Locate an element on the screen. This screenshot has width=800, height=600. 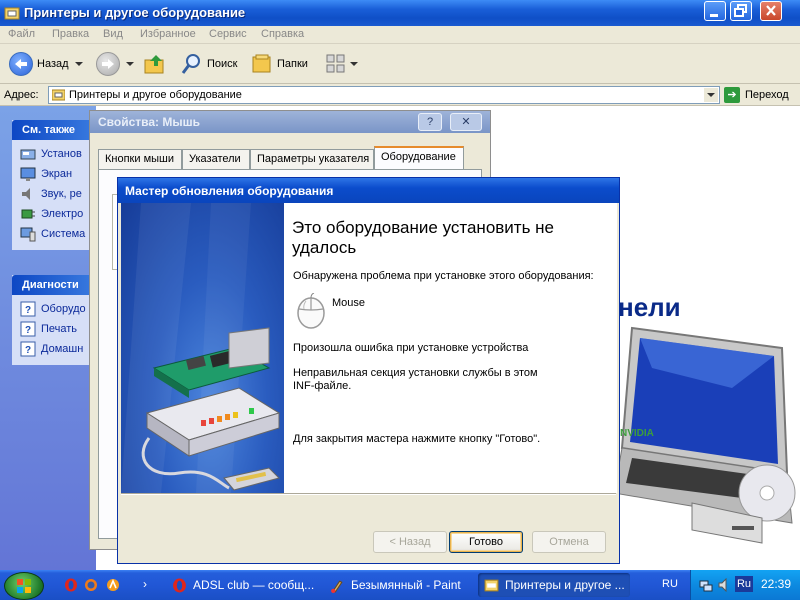
search-button: Поиск is located at coordinates (208, 64).